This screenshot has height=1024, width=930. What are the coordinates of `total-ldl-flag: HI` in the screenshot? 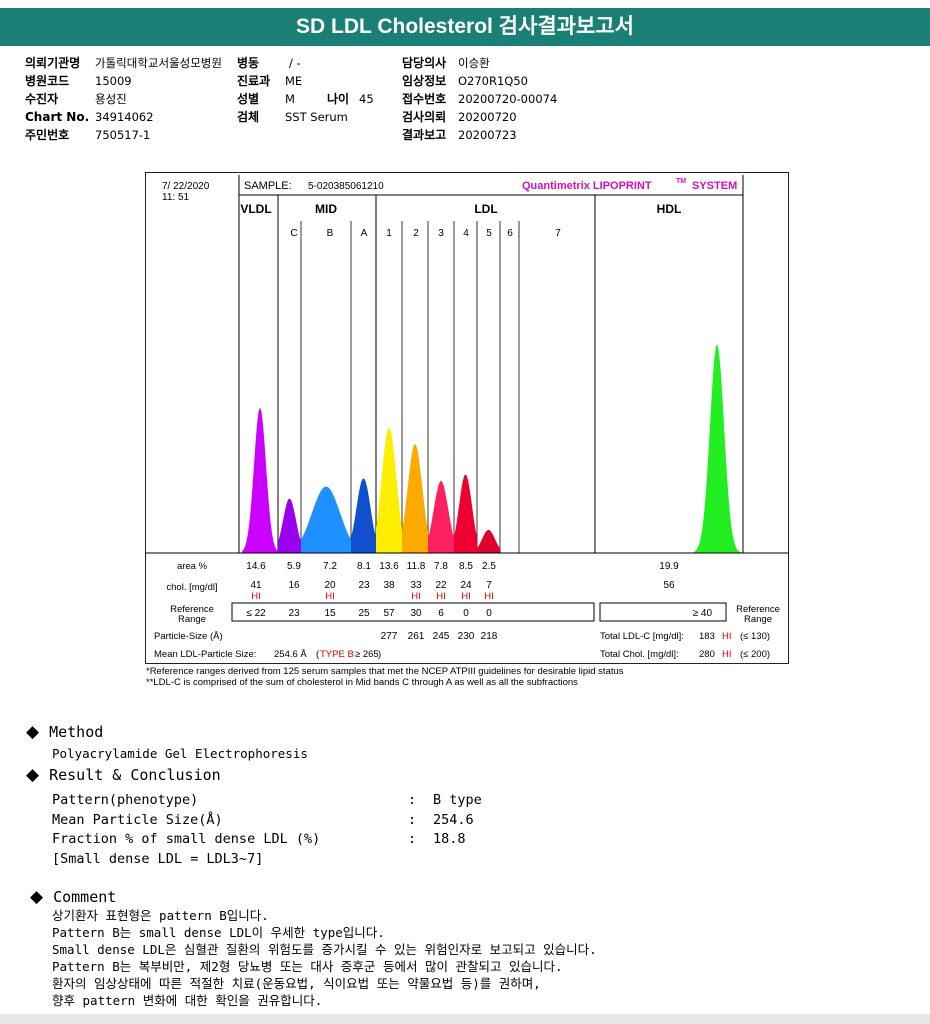 It's located at (727, 636).